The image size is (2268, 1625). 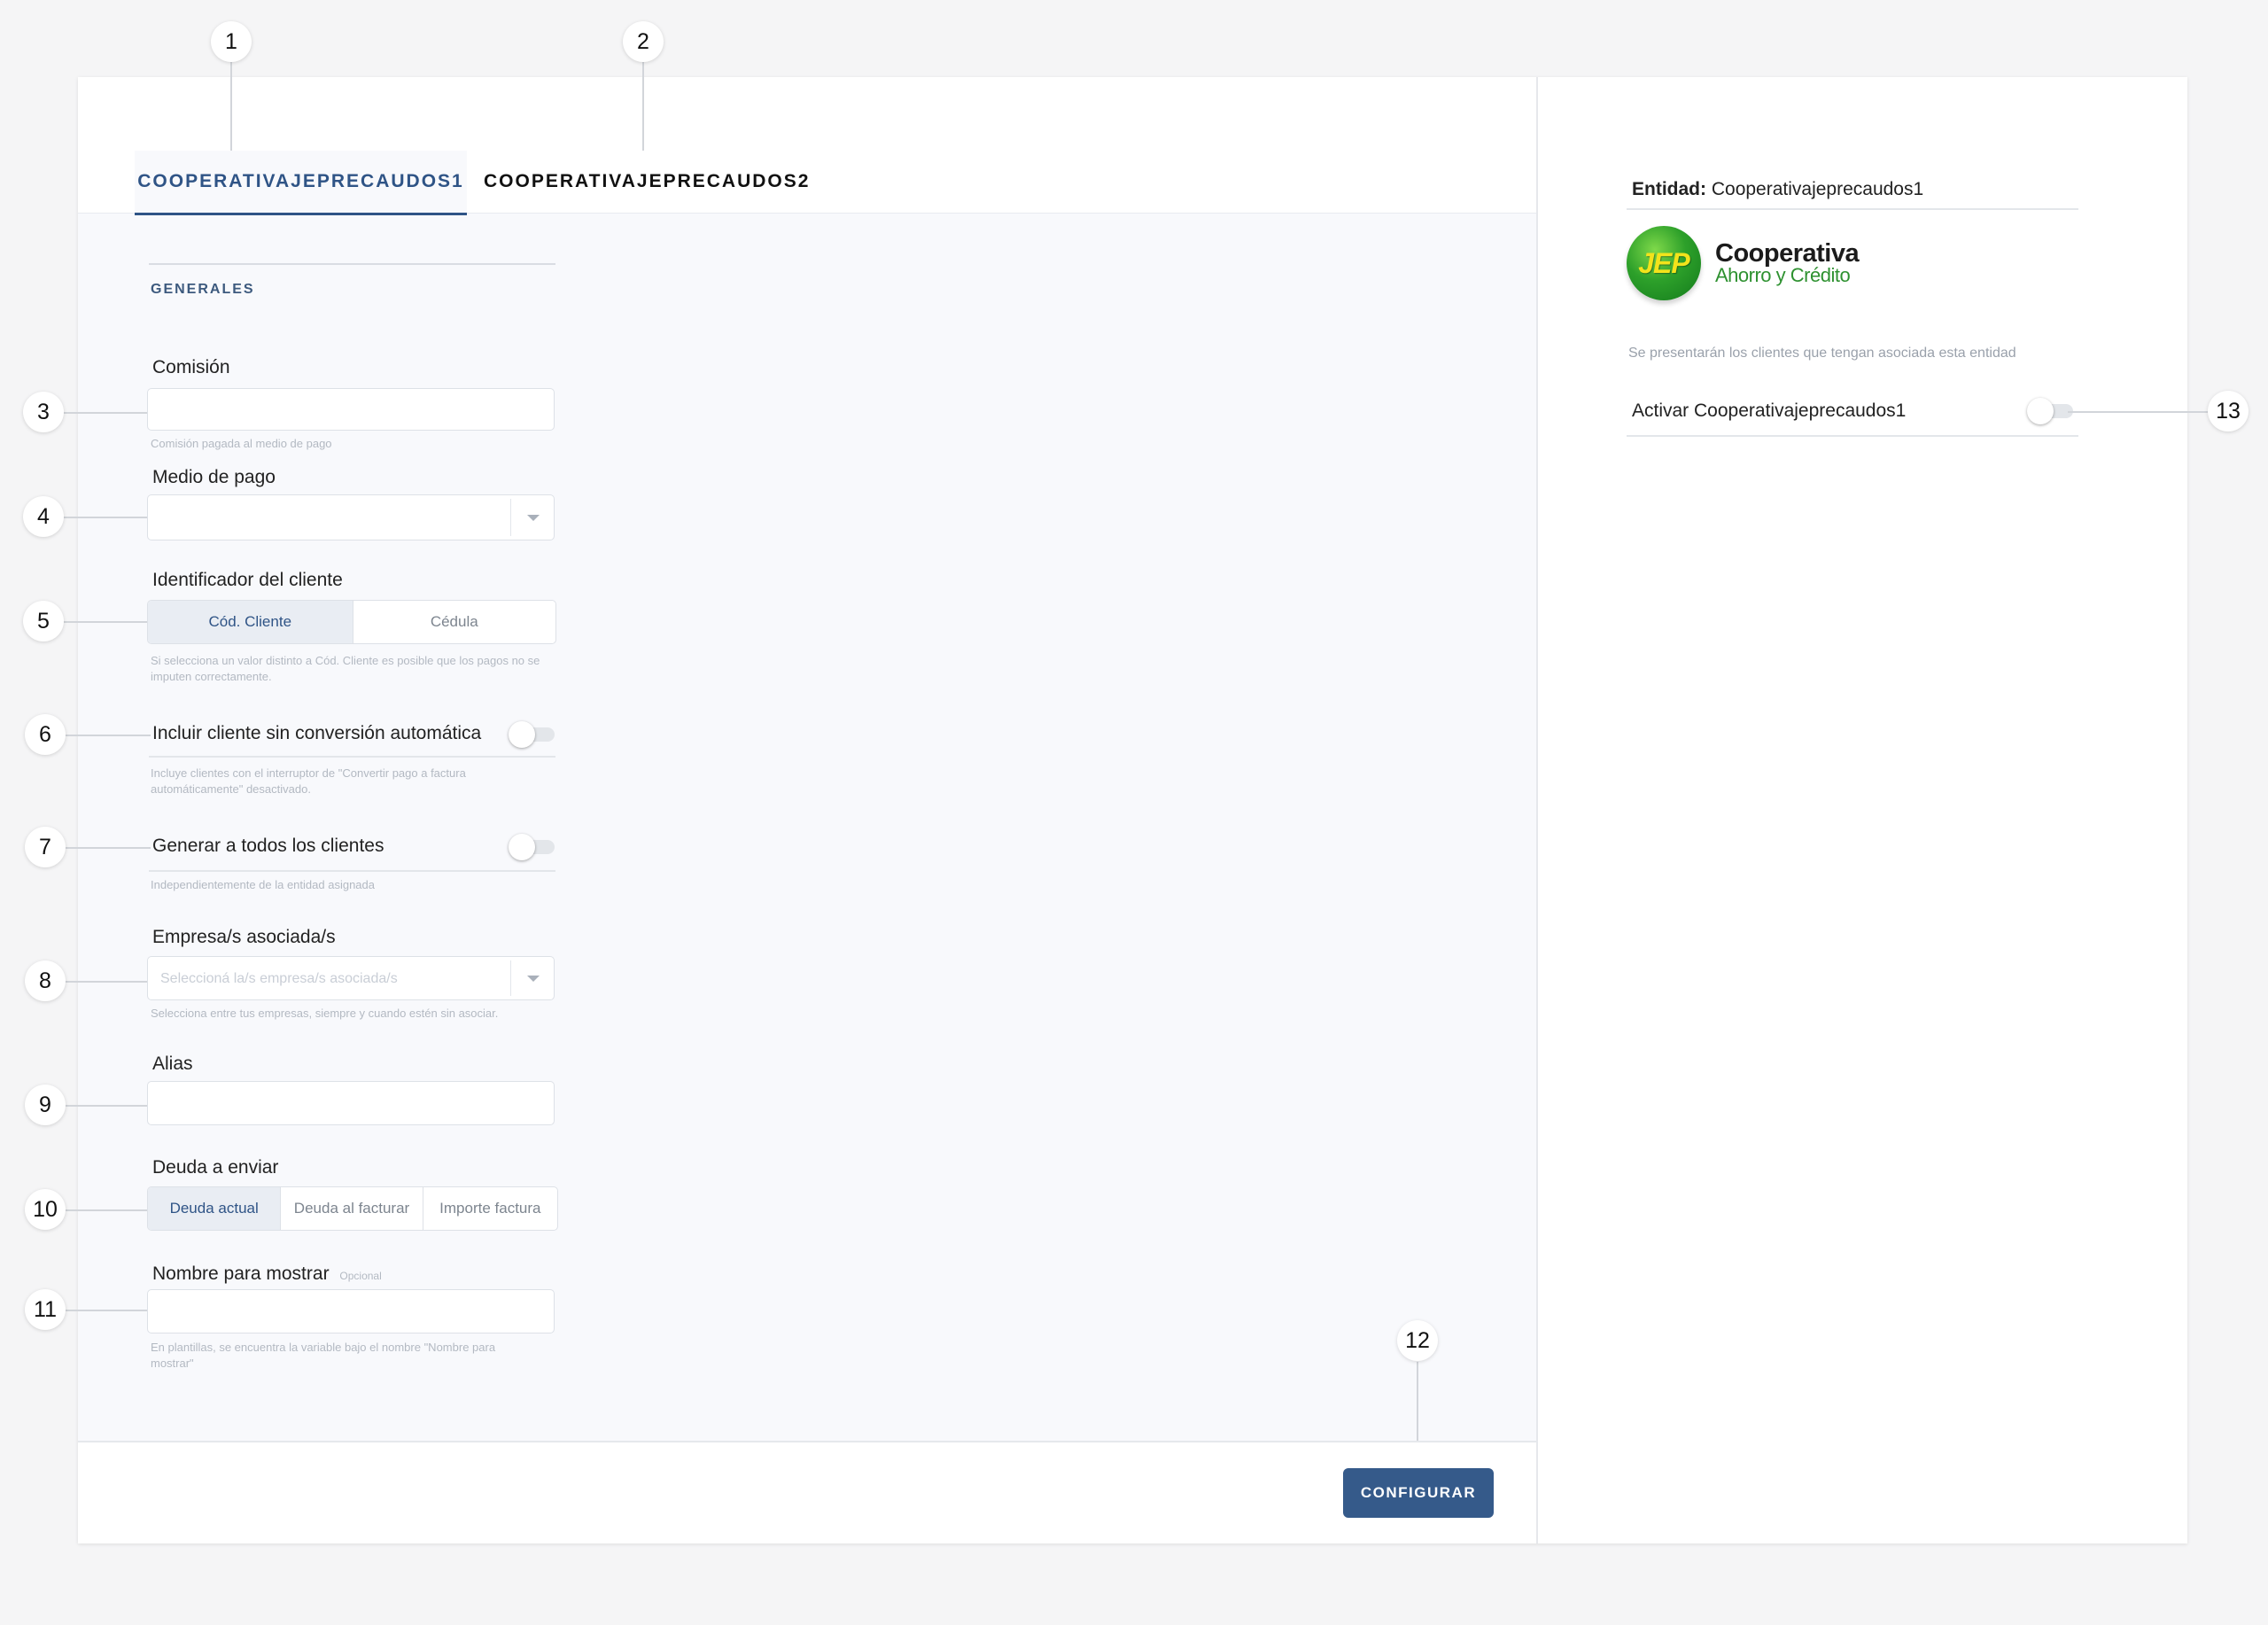 I want to click on activar-underline, so click(x=1852, y=436).